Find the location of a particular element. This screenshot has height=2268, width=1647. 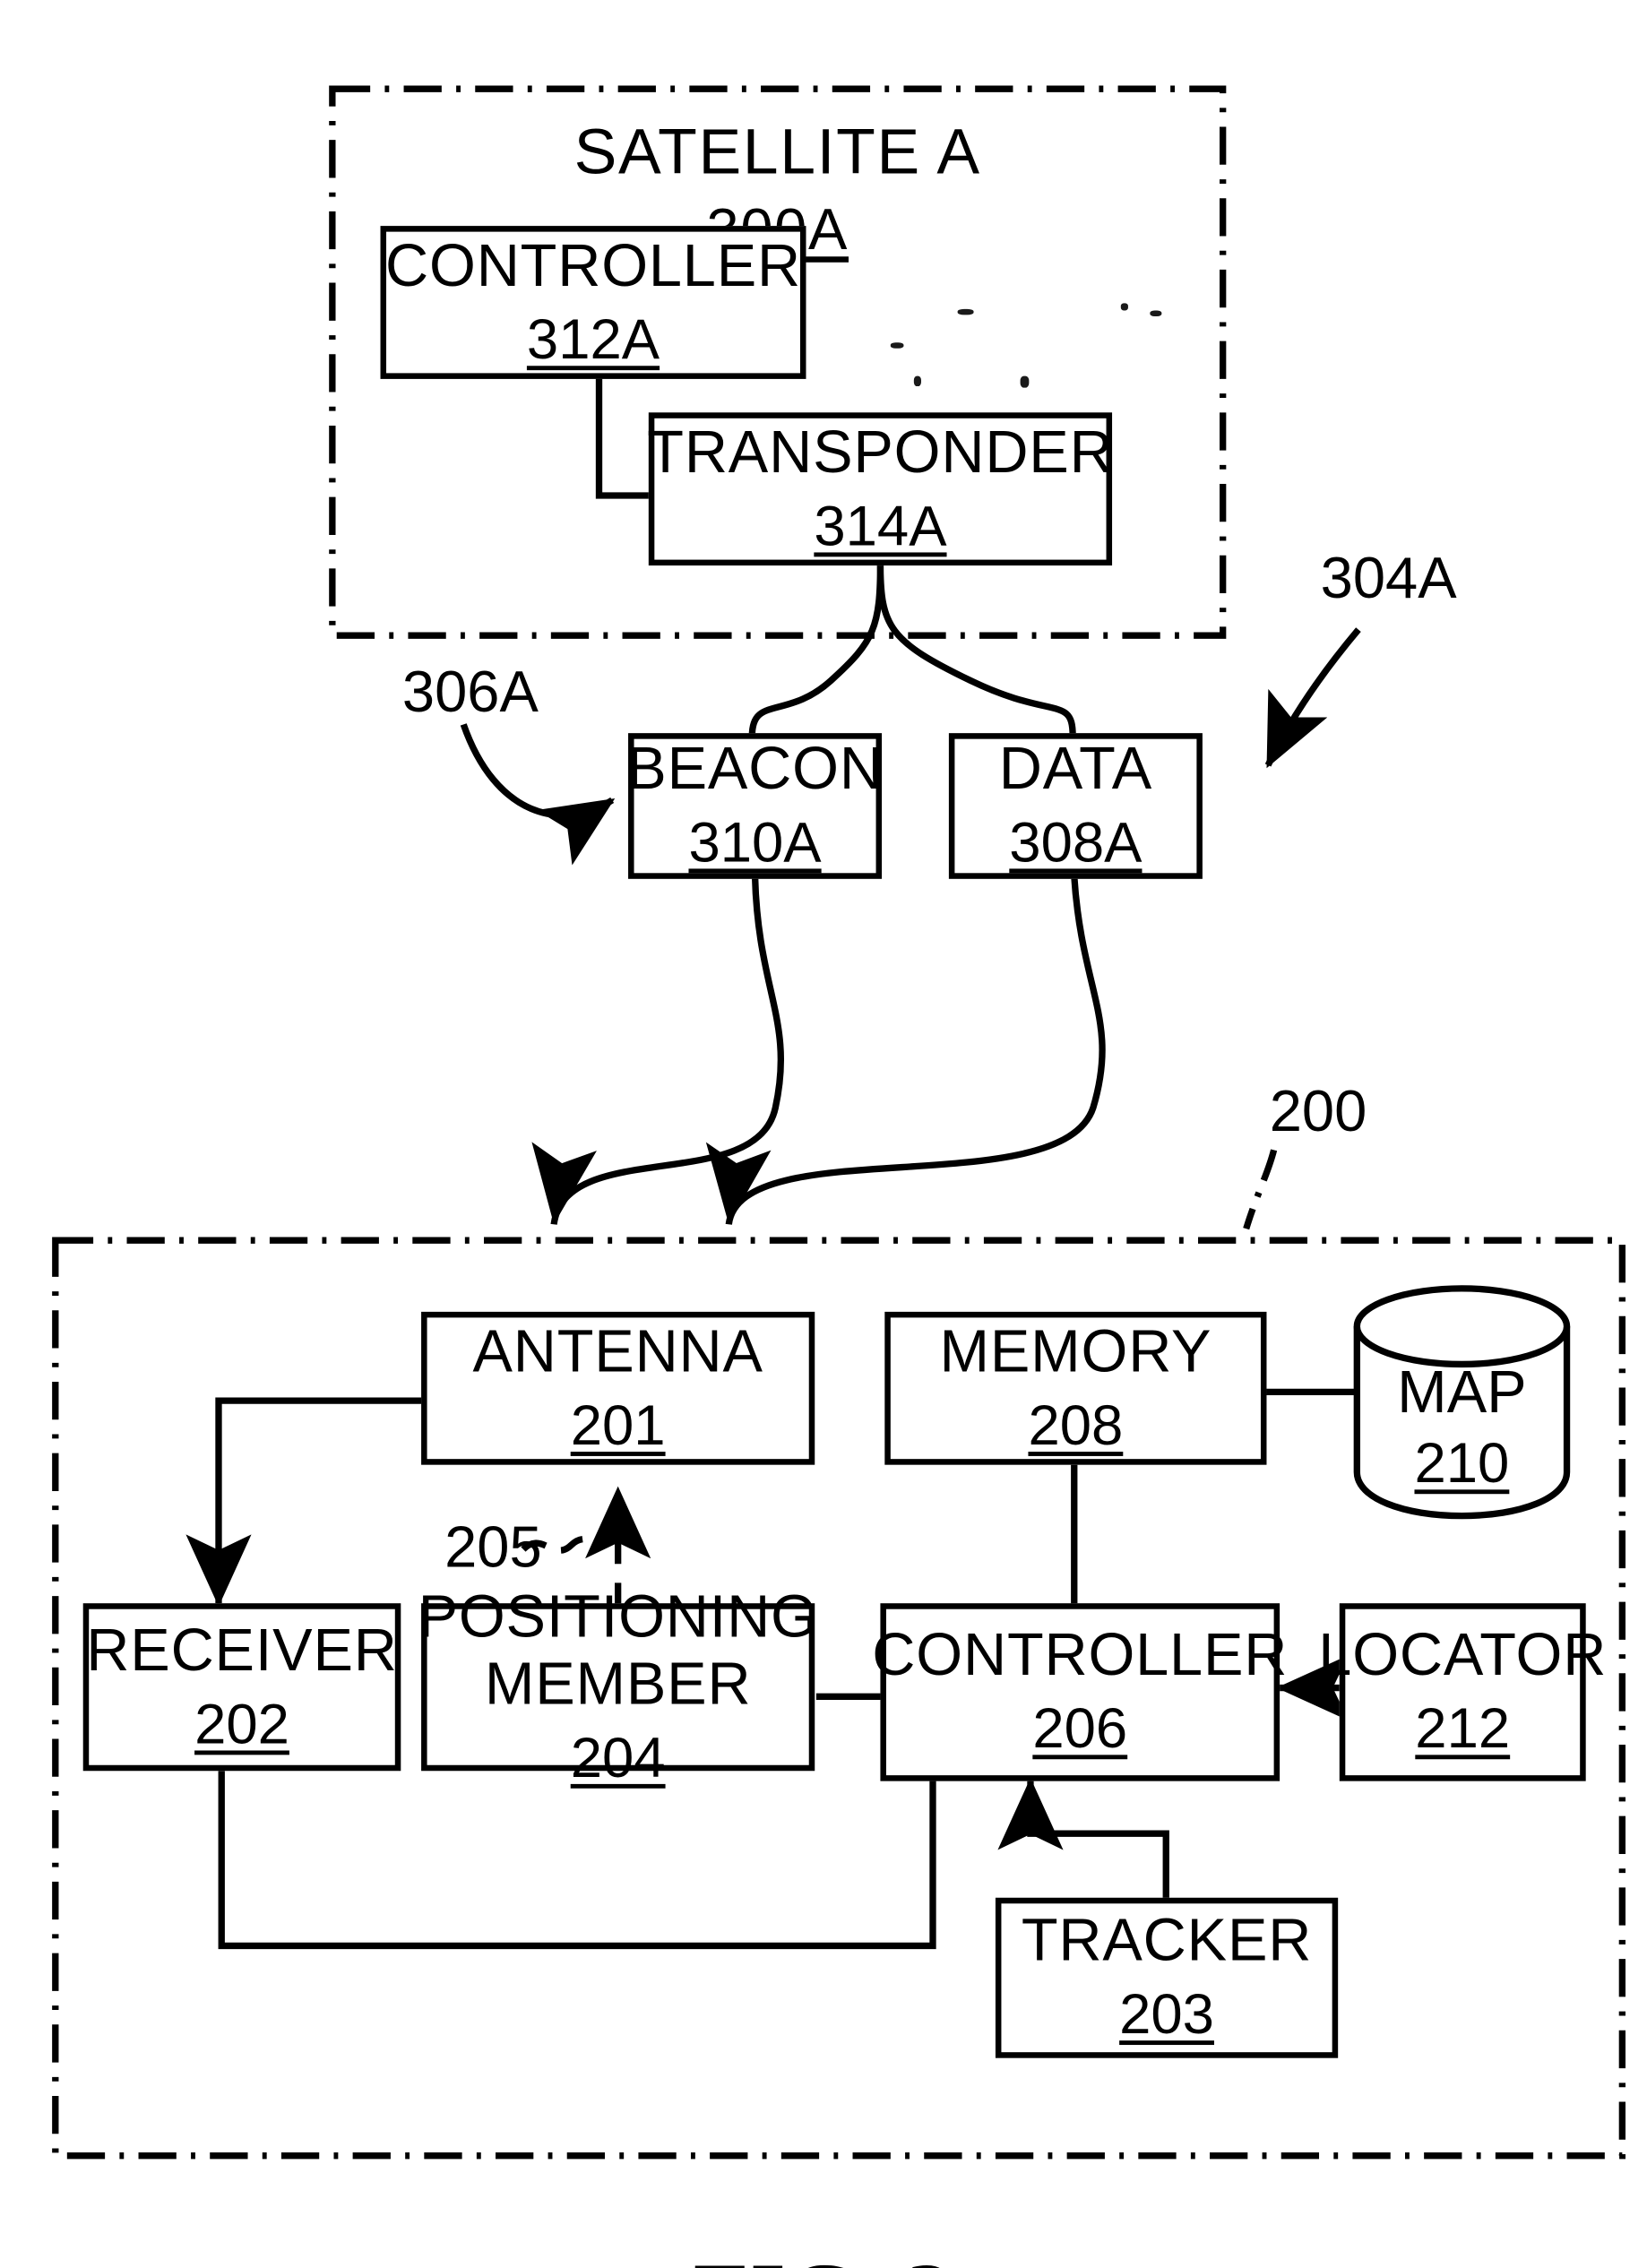

box-label-receiver: RECEIVER is located at coordinates (242, 1650).